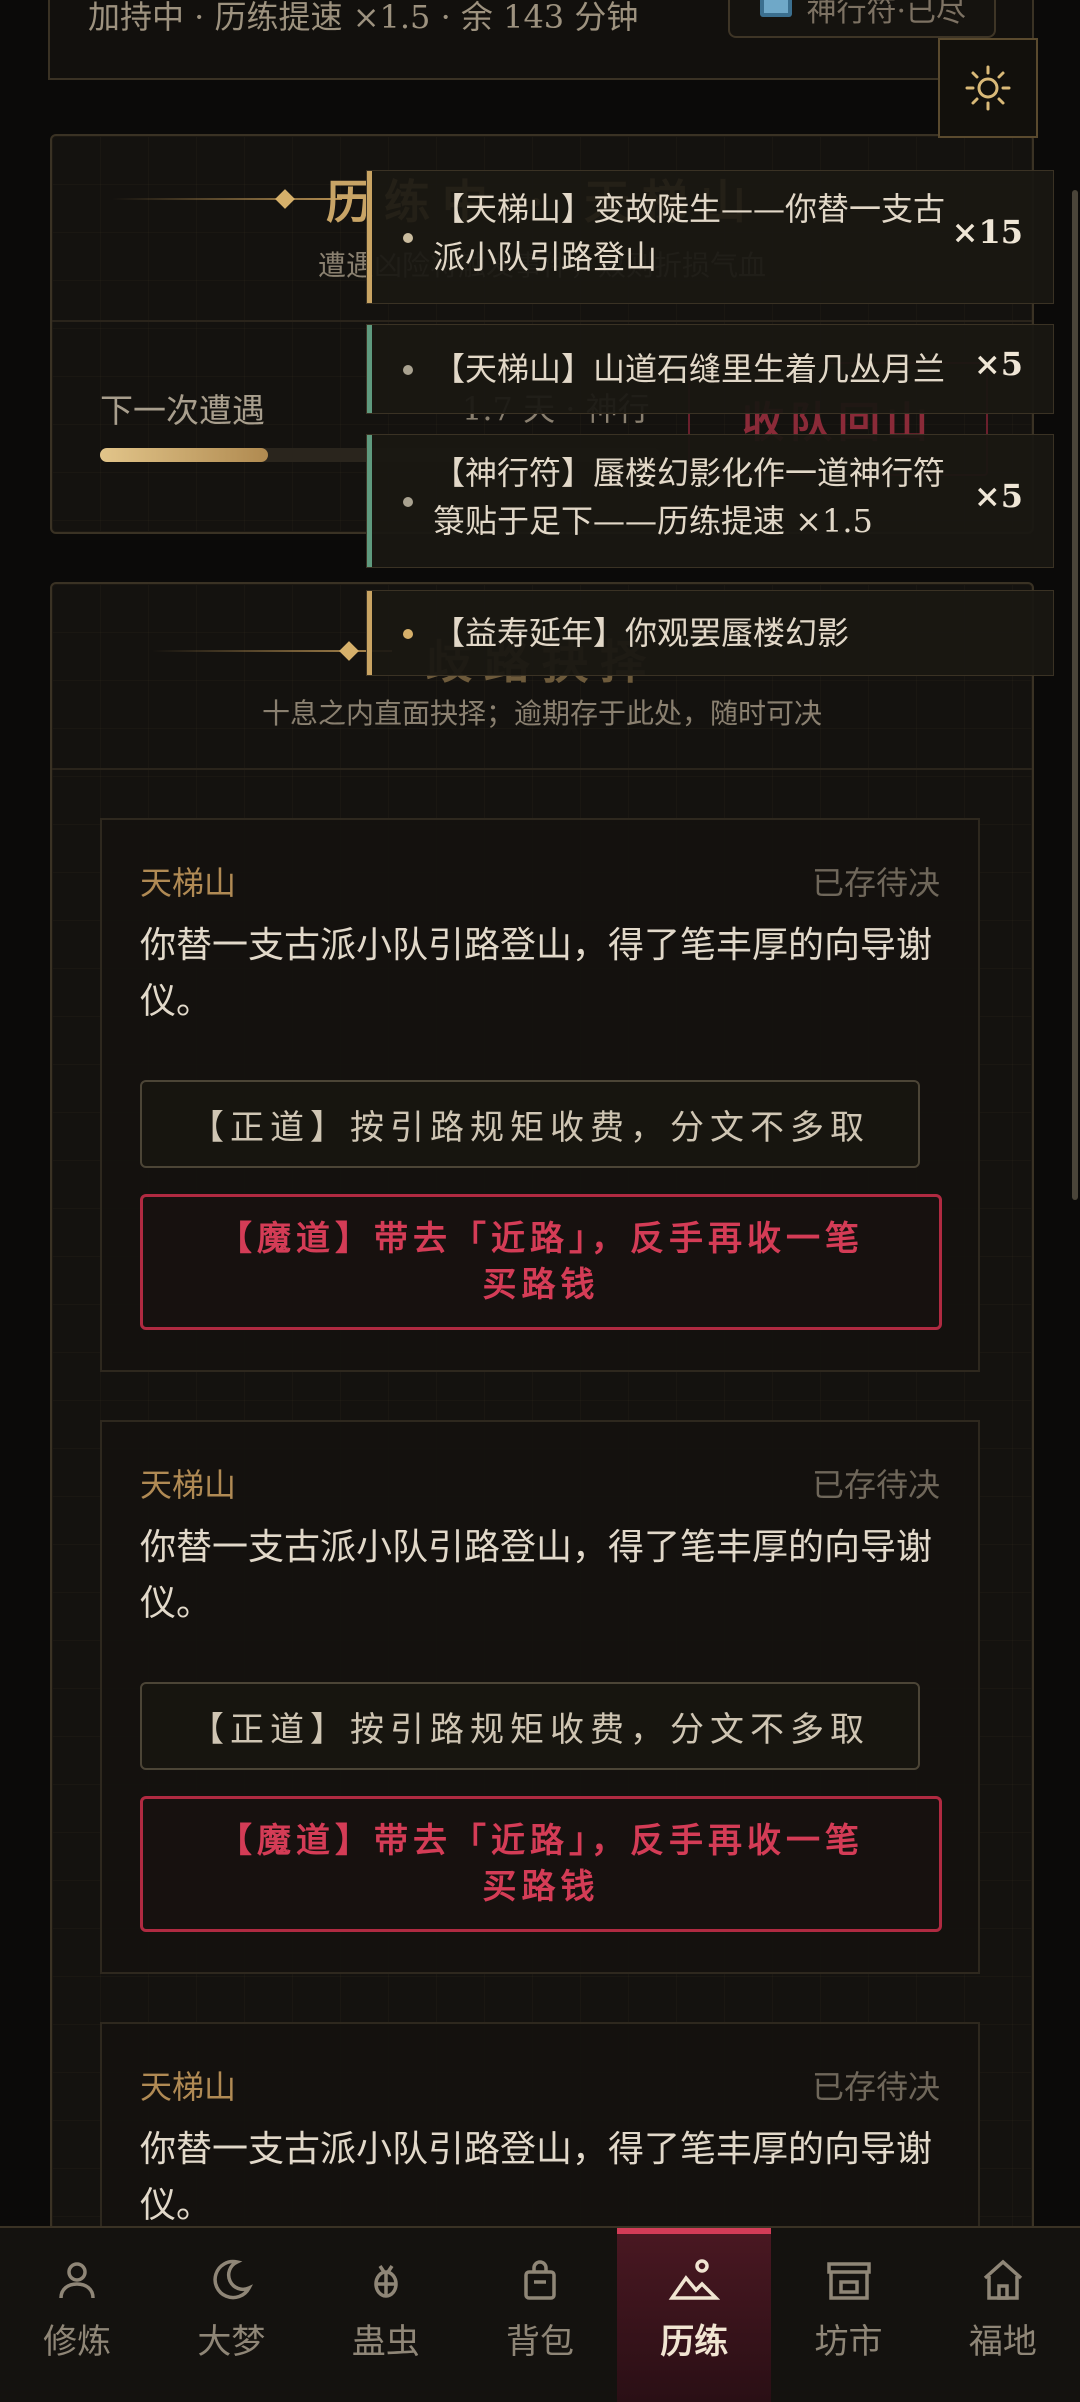 This screenshot has height=2402, width=1080. What do you see at coordinates (540, 2280) in the screenshot?
I see `bag-icon` at bounding box center [540, 2280].